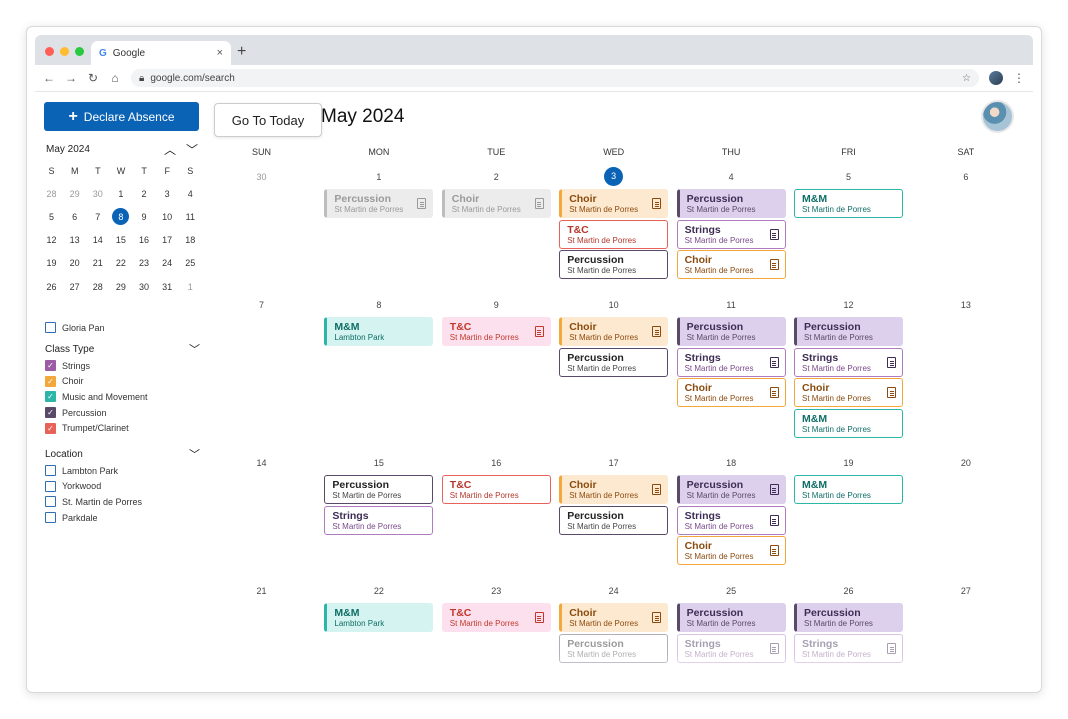  Describe the element at coordinates (64, 51) in the screenshot. I see `minimize-window-button` at that location.